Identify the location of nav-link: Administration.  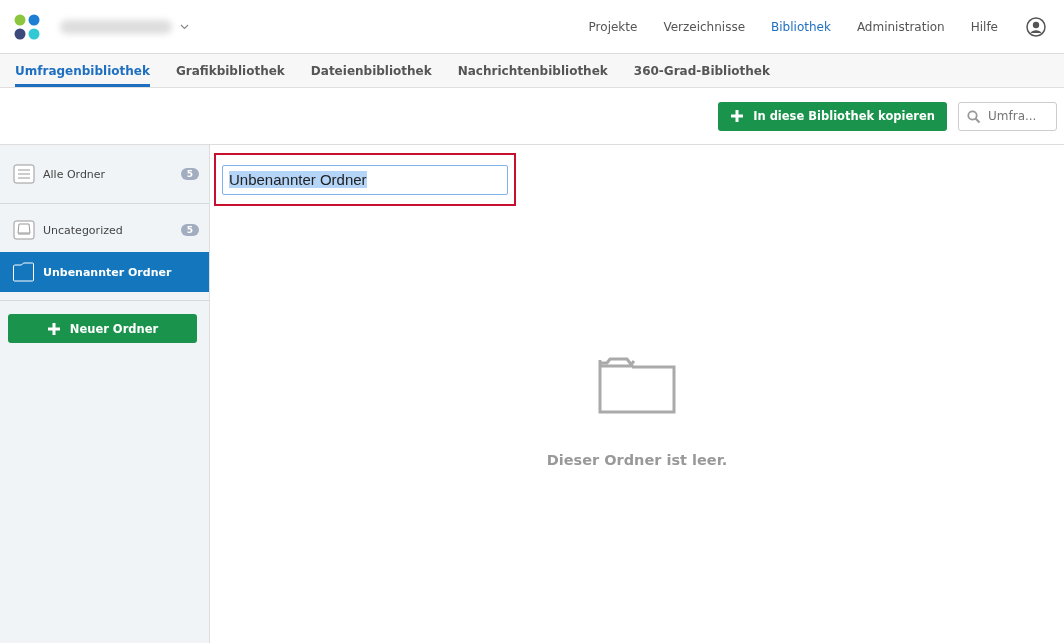
(900, 26).